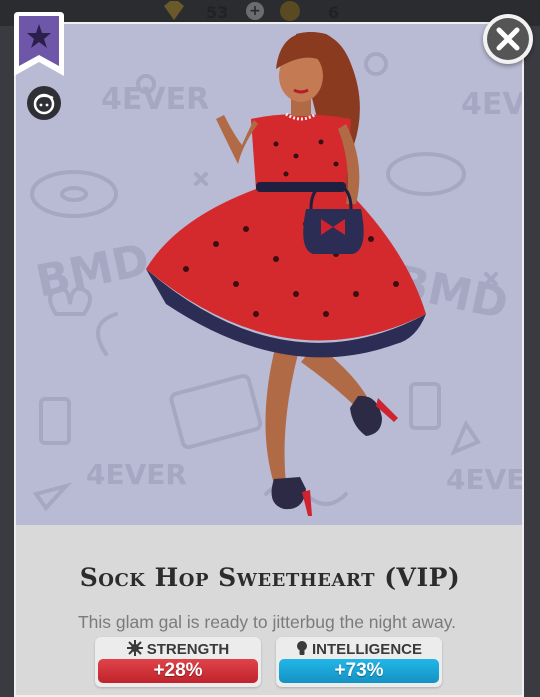  Describe the element at coordinates (366, 649) in the screenshot. I see `intelligence-label-text: INTELLIGENCE` at that location.